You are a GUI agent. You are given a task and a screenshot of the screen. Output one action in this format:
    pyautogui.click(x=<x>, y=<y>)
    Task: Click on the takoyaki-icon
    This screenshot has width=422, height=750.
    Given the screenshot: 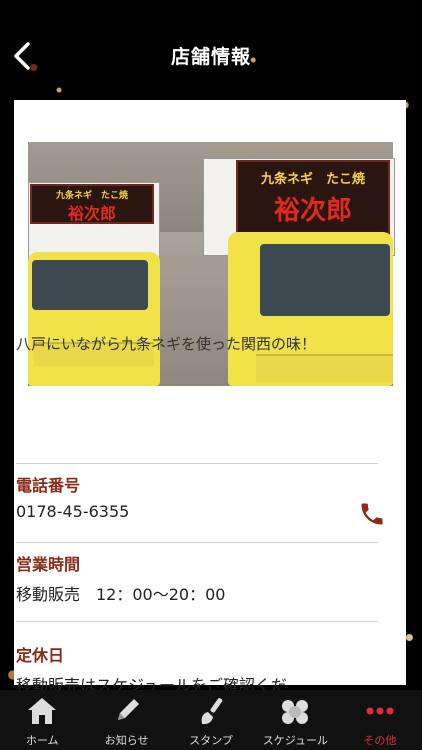 What is the action you would take?
    pyautogui.click(x=295, y=712)
    